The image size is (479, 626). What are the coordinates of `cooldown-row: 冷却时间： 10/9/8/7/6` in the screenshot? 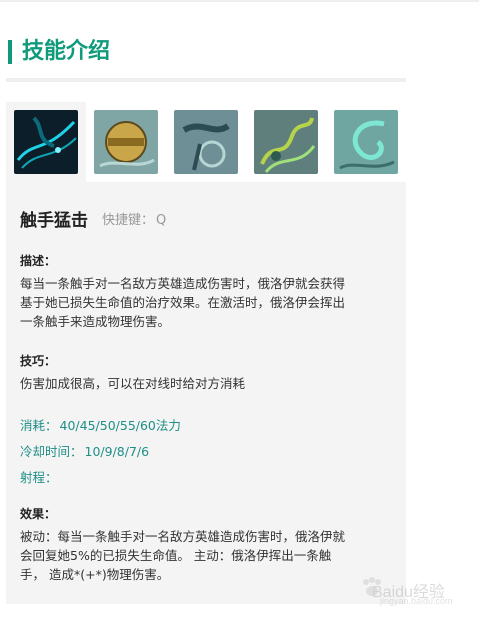 It's located at (84, 450).